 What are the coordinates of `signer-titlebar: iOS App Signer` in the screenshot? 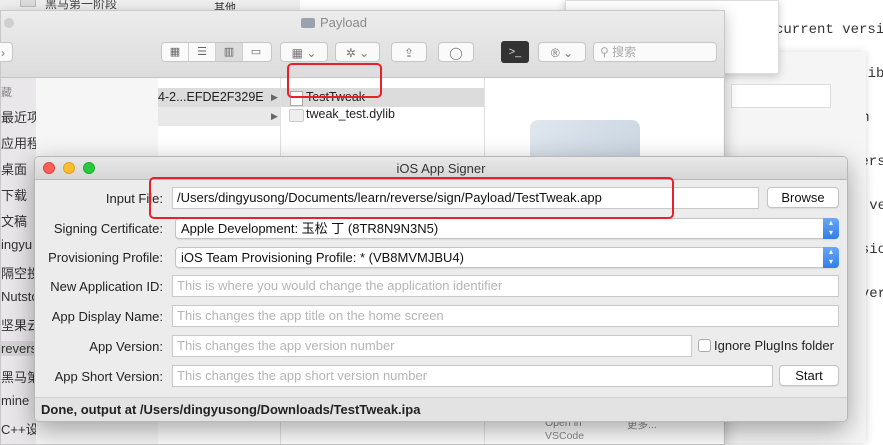 It's located at (441, 168).